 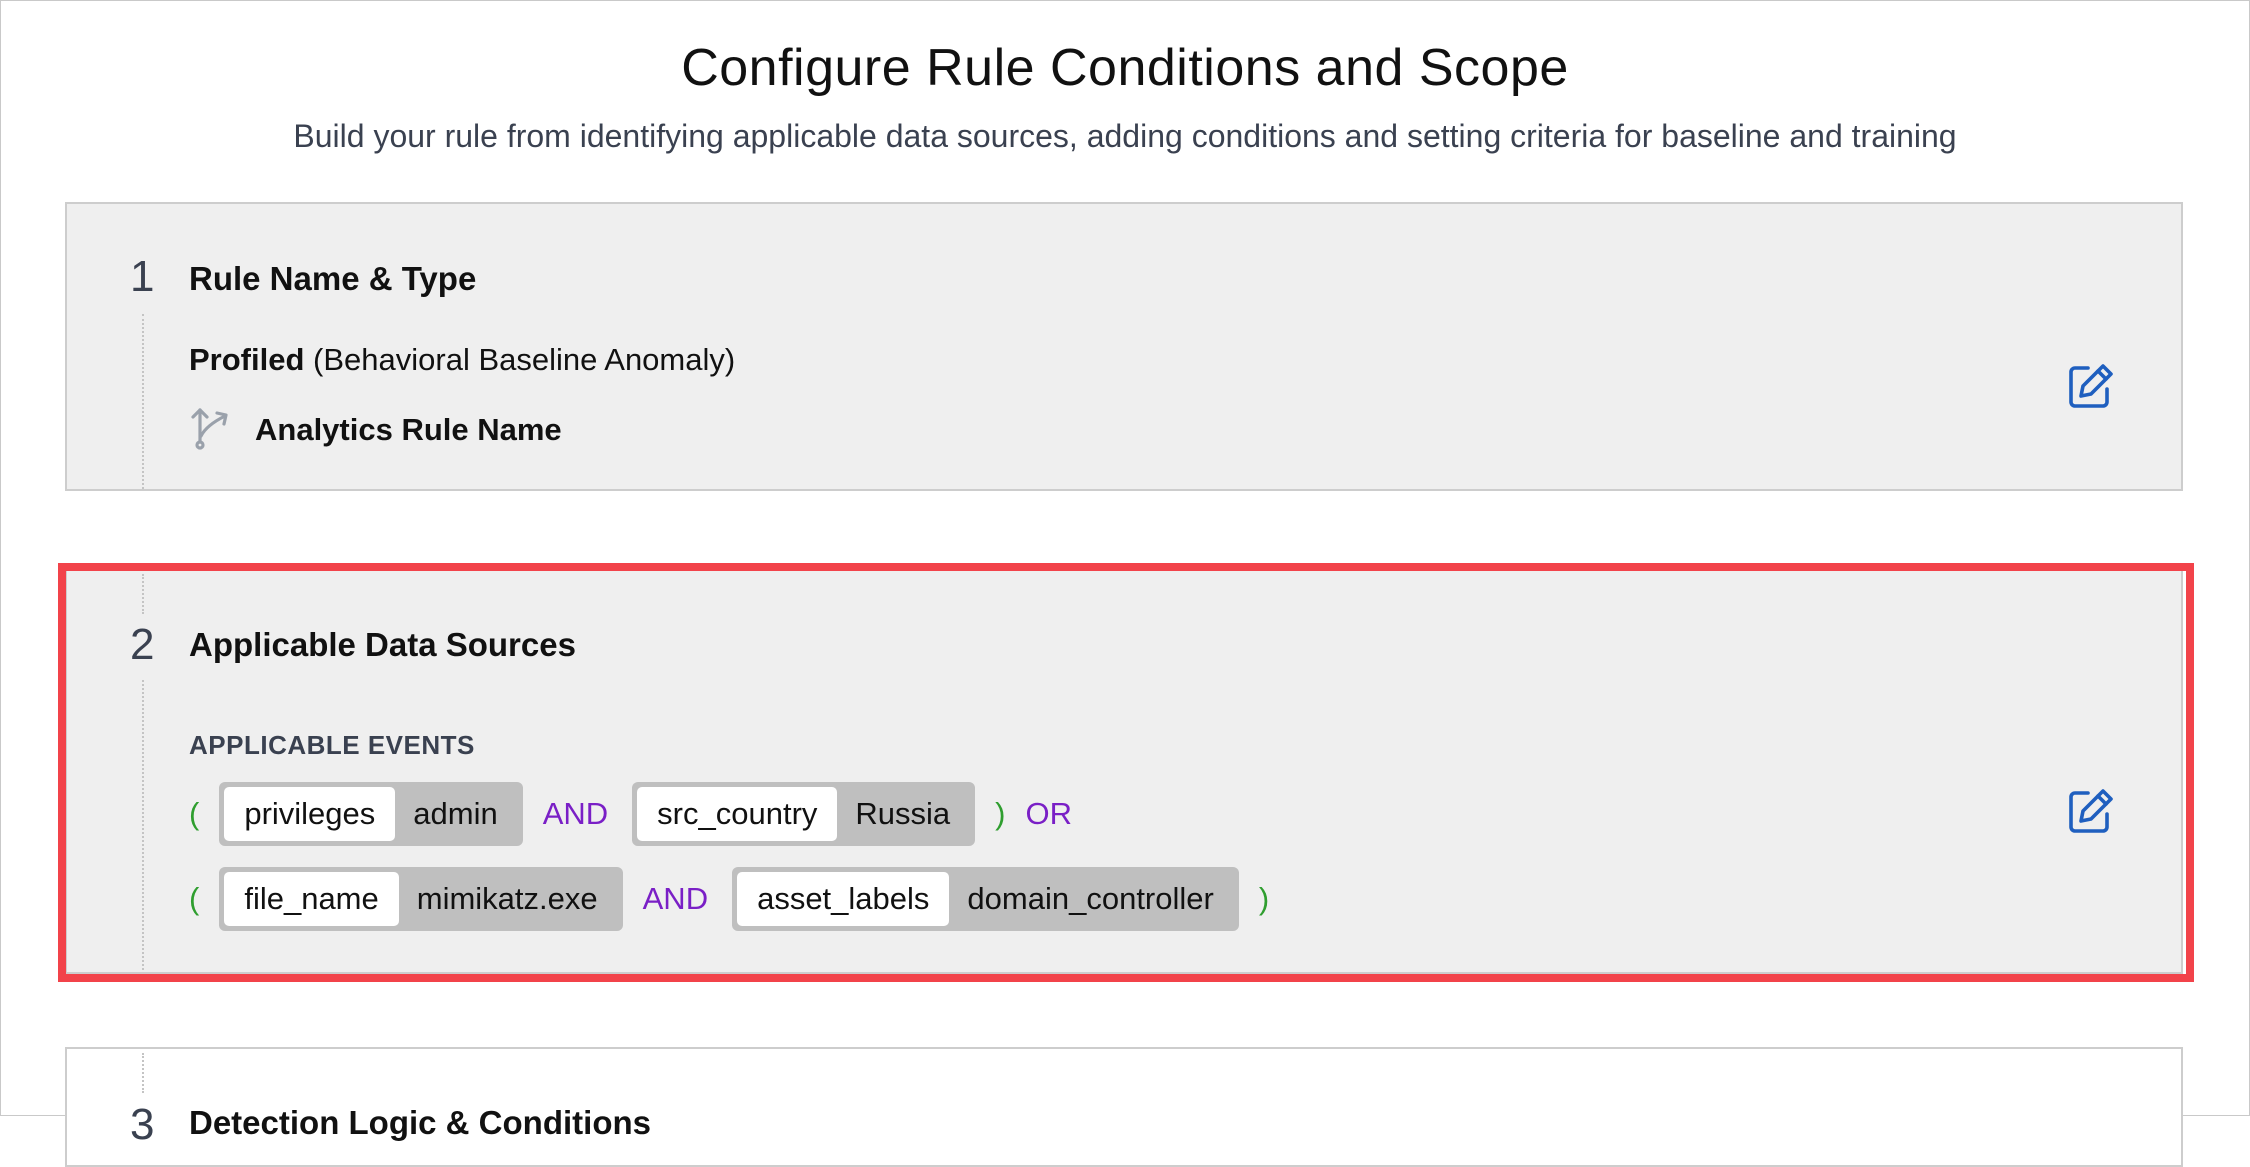 I want to click on applicable-events-label: APPLICABLE EVENTS, so click(x=332, y=745).